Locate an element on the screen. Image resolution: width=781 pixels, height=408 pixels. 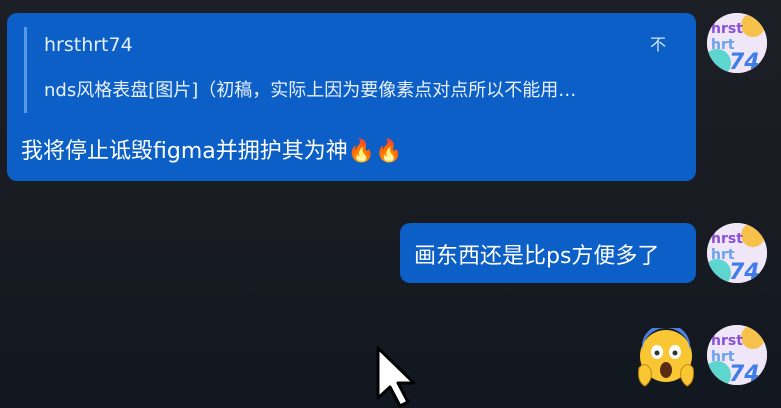
quote-author: hrsthrt74 is located at coordinates (88, 45).